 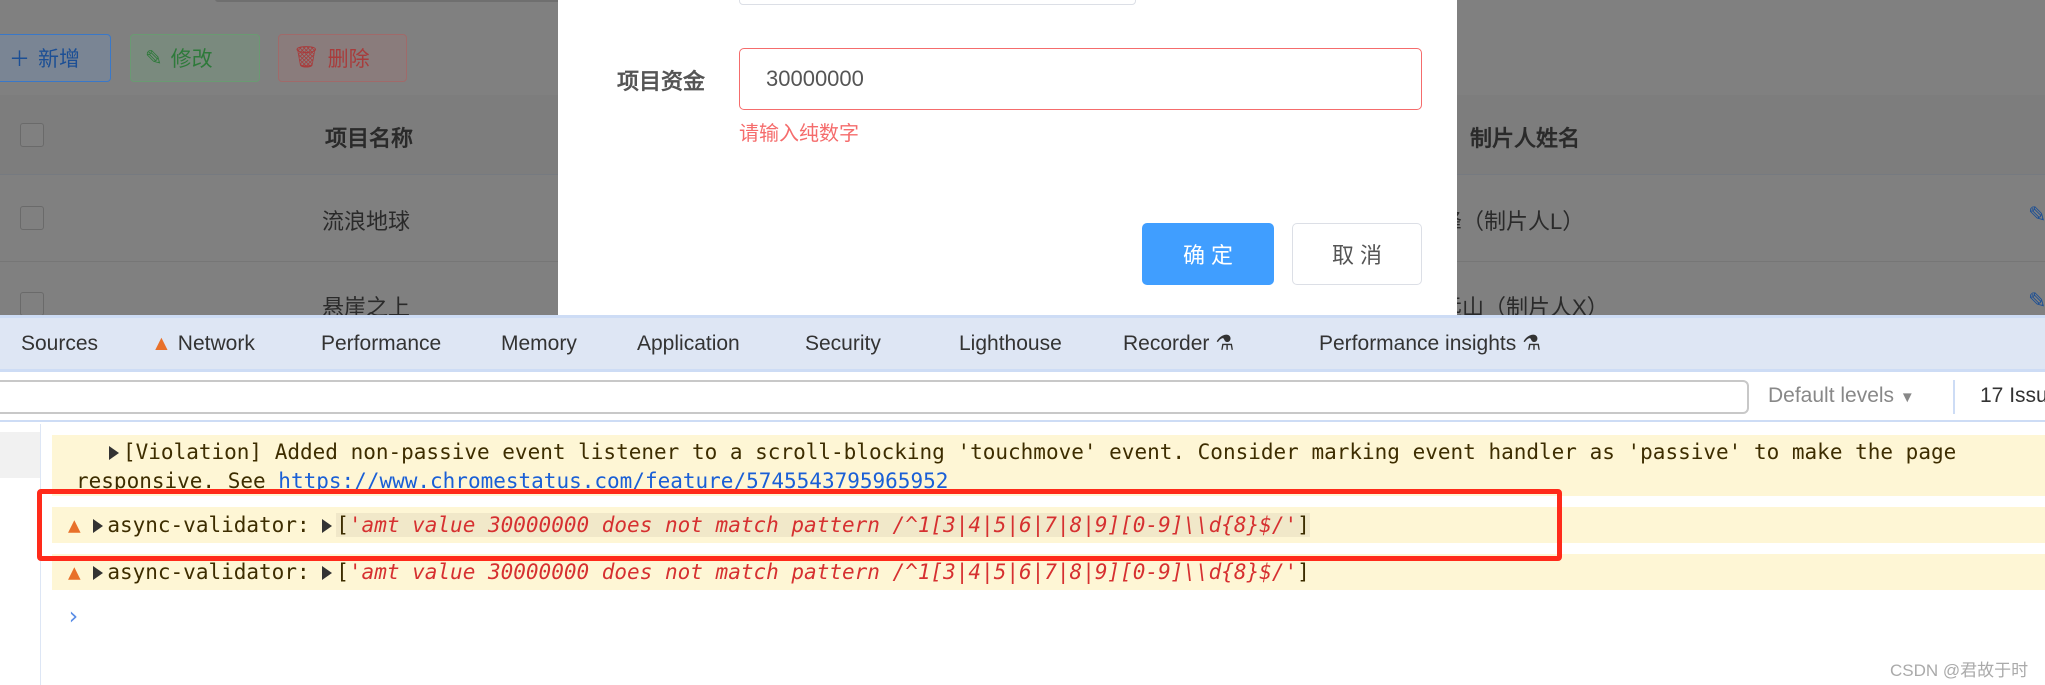 I want to click on cell-name: 流浪地球, so click(x=366, y=221).